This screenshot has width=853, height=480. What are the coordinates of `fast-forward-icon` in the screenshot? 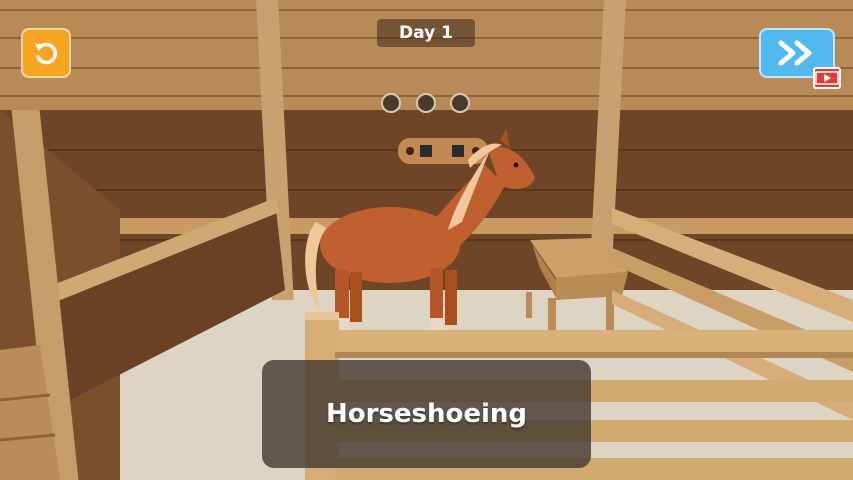 It's located at (795, 53).